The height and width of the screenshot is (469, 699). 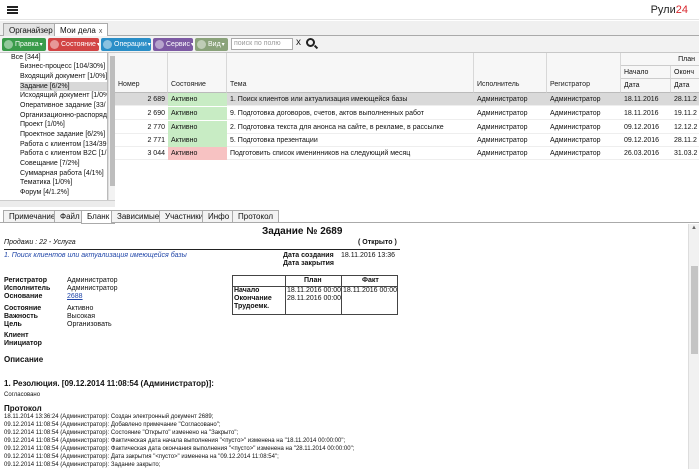 I want to click on state-icon, so click(x=54, y=44).